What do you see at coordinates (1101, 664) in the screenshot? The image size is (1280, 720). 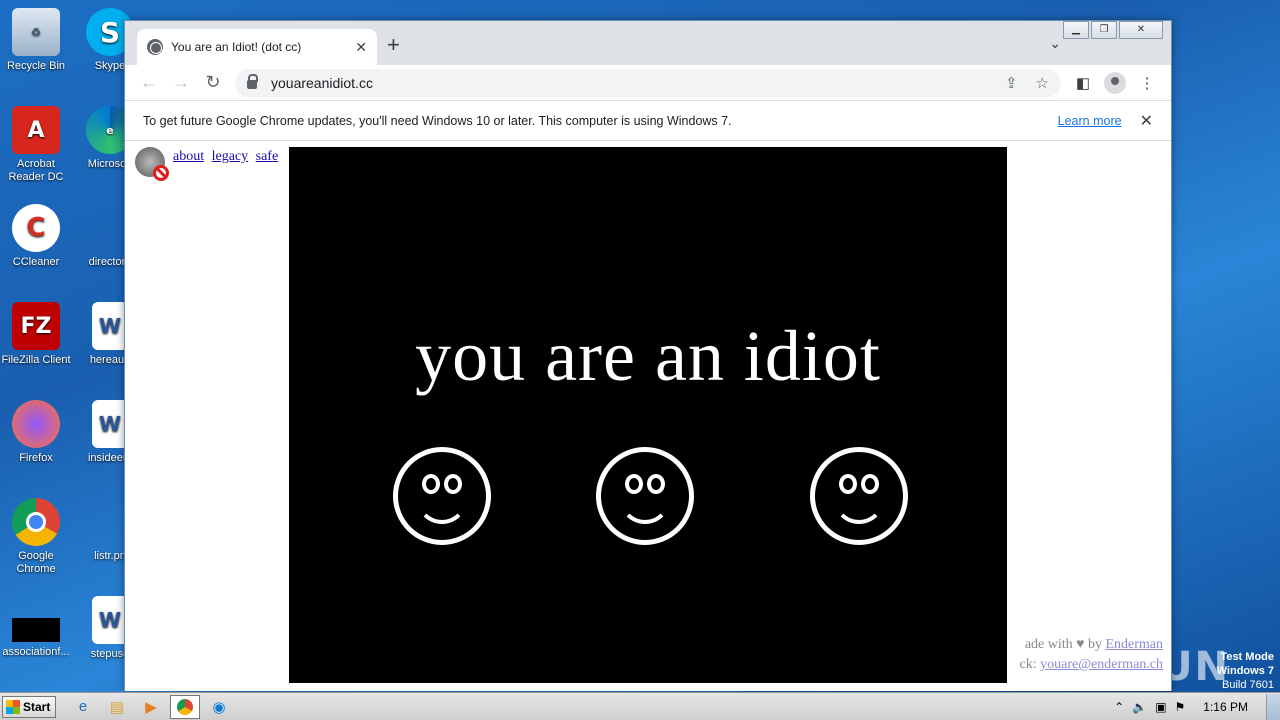 I see `email-link: youare@enderman.ch` at bounding box center [1101, 664].